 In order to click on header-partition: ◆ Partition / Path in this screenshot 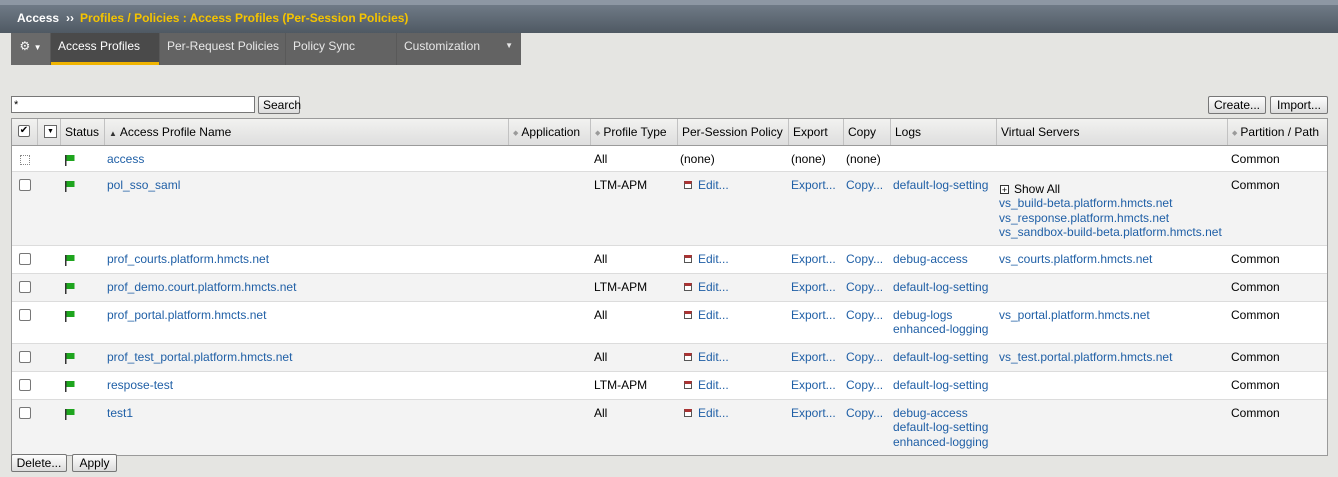, I will do `click(1277, 132)`.